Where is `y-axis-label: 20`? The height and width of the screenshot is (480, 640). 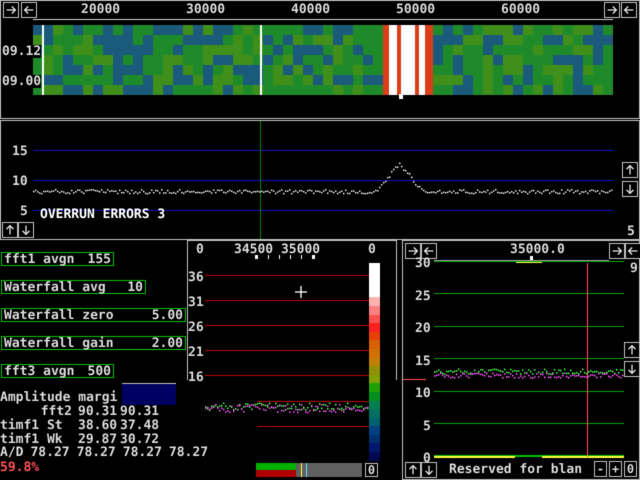 y-axis-label: 20 is located at coordinates (423, 328).